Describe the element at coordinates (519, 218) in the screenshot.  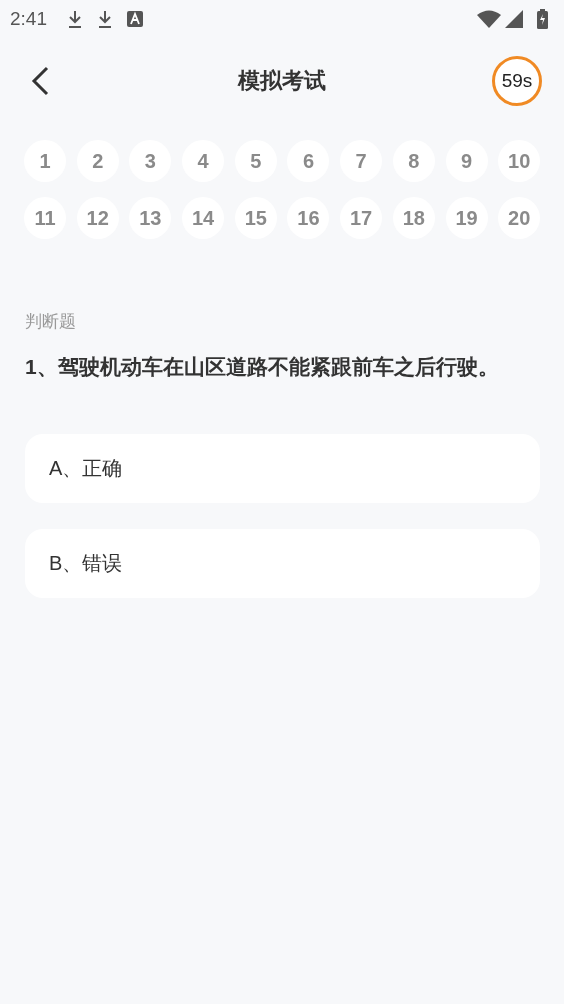
I see `question-number-button: 20` at that location.